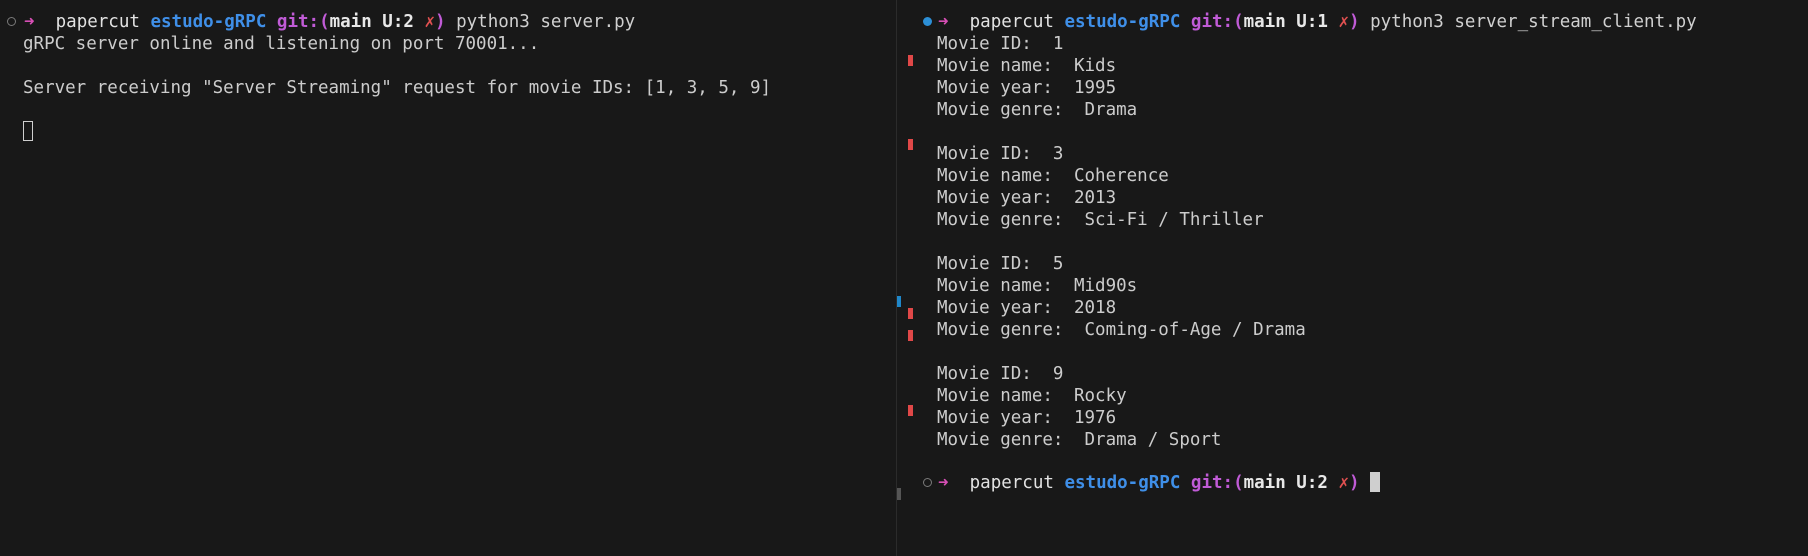 The height and width of the screenshot is (556, 1808). I want to click on output-line: Movie name: Rocky, so click(1032, 396).